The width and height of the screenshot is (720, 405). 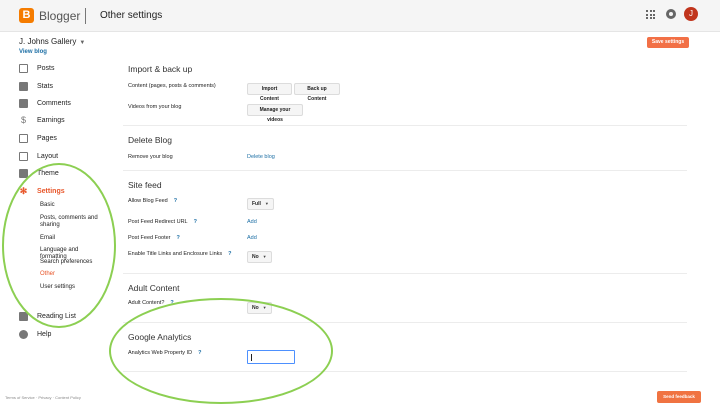 What do you see at coordinates (252, 238) in the screenshot?
I see `add-footer-link: Add` at bounding box center [252, 238].